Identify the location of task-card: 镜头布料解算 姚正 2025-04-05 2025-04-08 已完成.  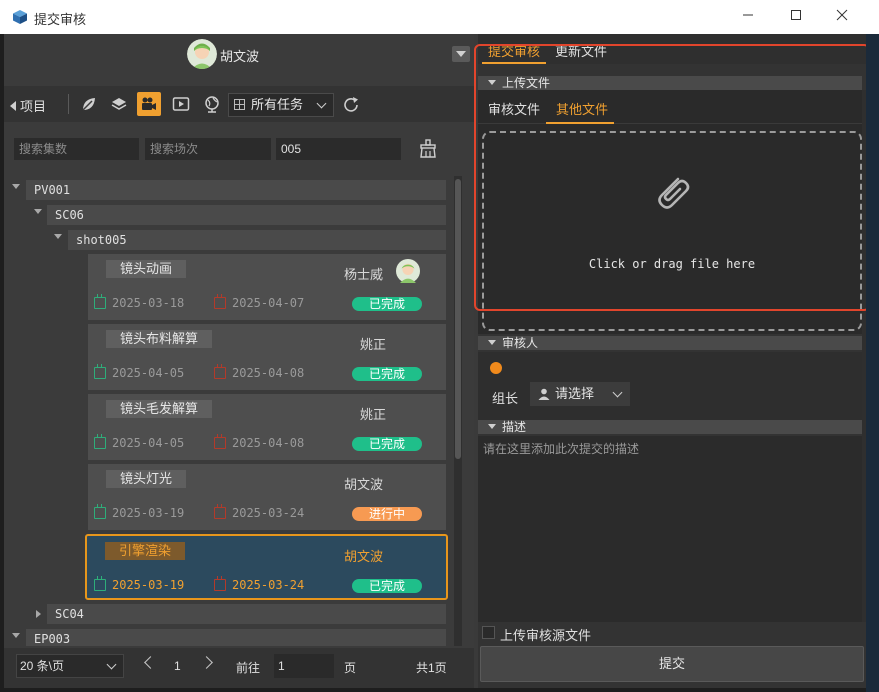
(267, 357).